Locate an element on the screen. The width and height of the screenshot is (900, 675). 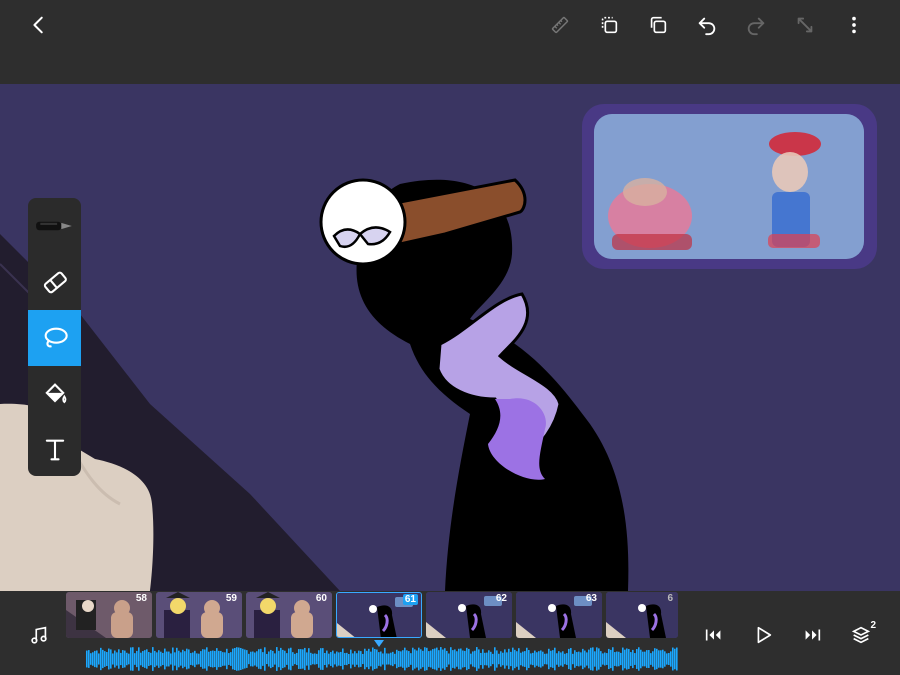
ruler-button is located at coordinates (560, 25).